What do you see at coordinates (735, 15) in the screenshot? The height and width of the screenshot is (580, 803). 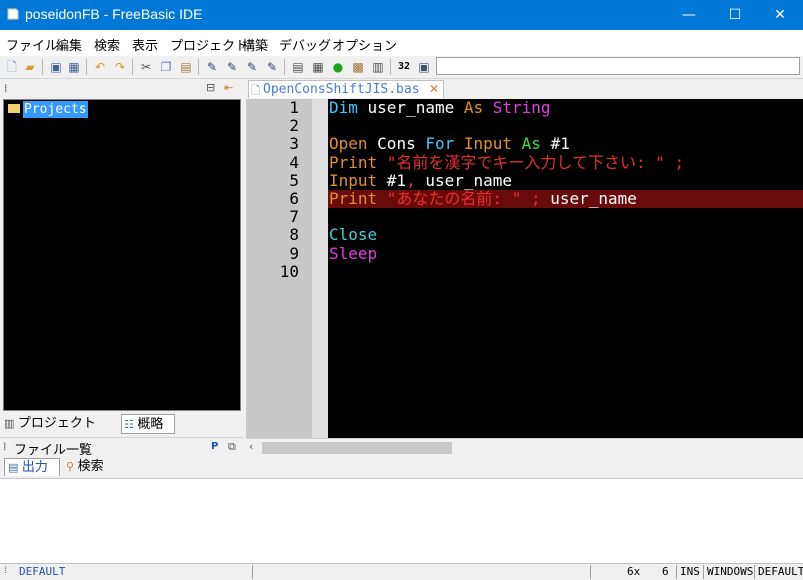 I see `maximize-button: ☐` at bounding box center [735, 15].